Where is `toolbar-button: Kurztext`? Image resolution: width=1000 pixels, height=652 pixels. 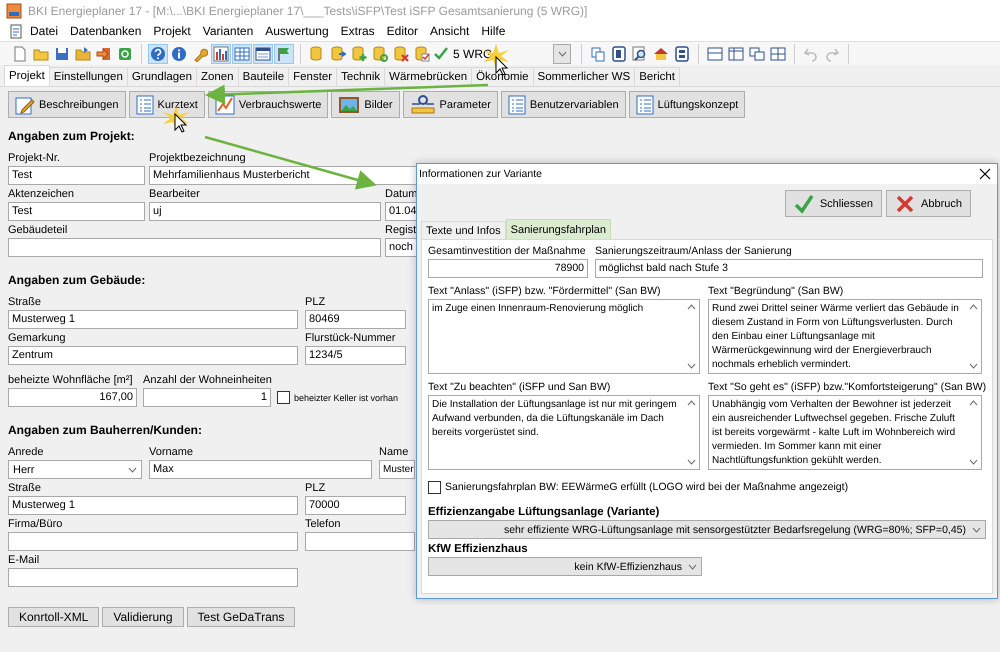
toolbar-button: Kurztext is located at coordinates (166, 104).